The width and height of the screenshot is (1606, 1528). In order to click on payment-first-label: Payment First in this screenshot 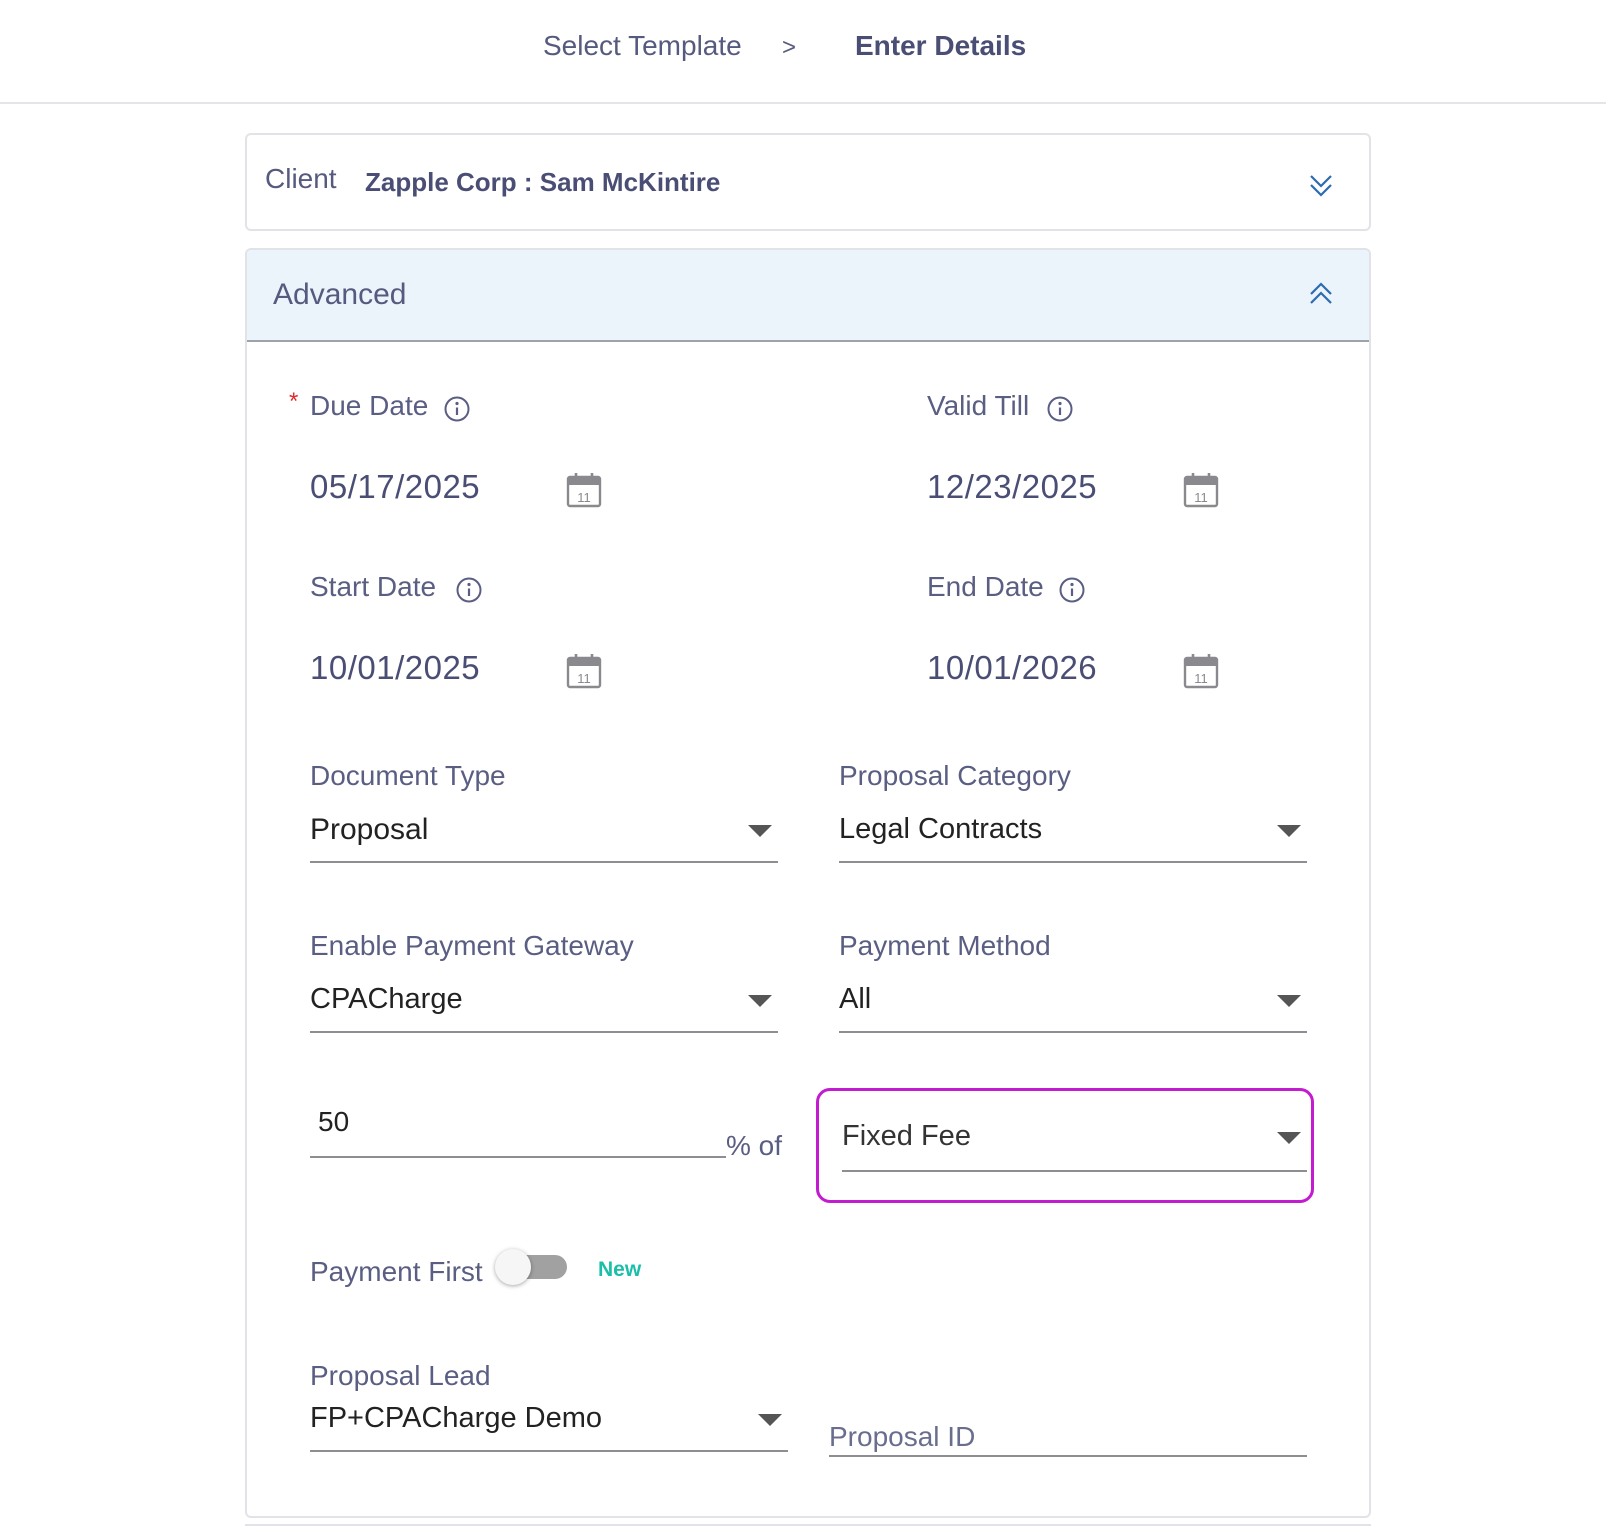, I will do `click(396, 1271)`.